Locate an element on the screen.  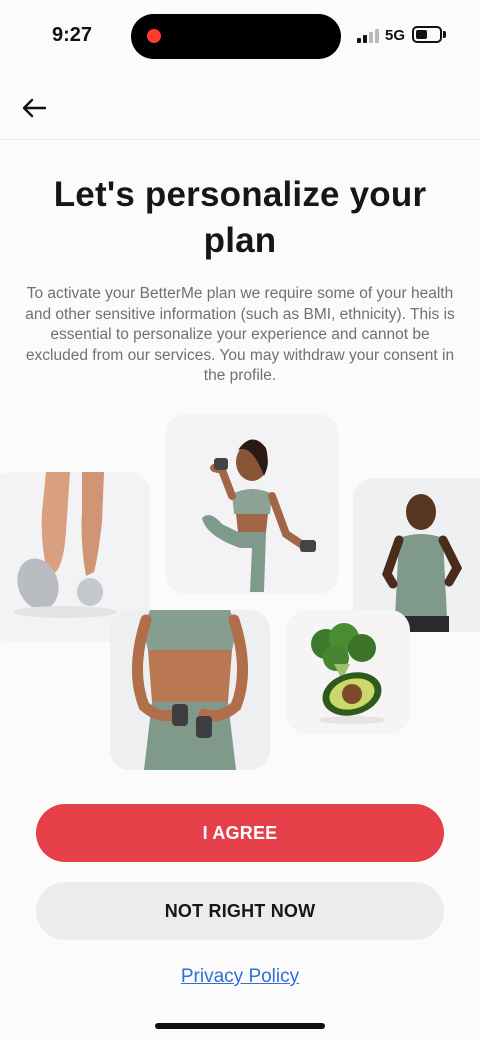
back-button is located at coordinates (34, 108).